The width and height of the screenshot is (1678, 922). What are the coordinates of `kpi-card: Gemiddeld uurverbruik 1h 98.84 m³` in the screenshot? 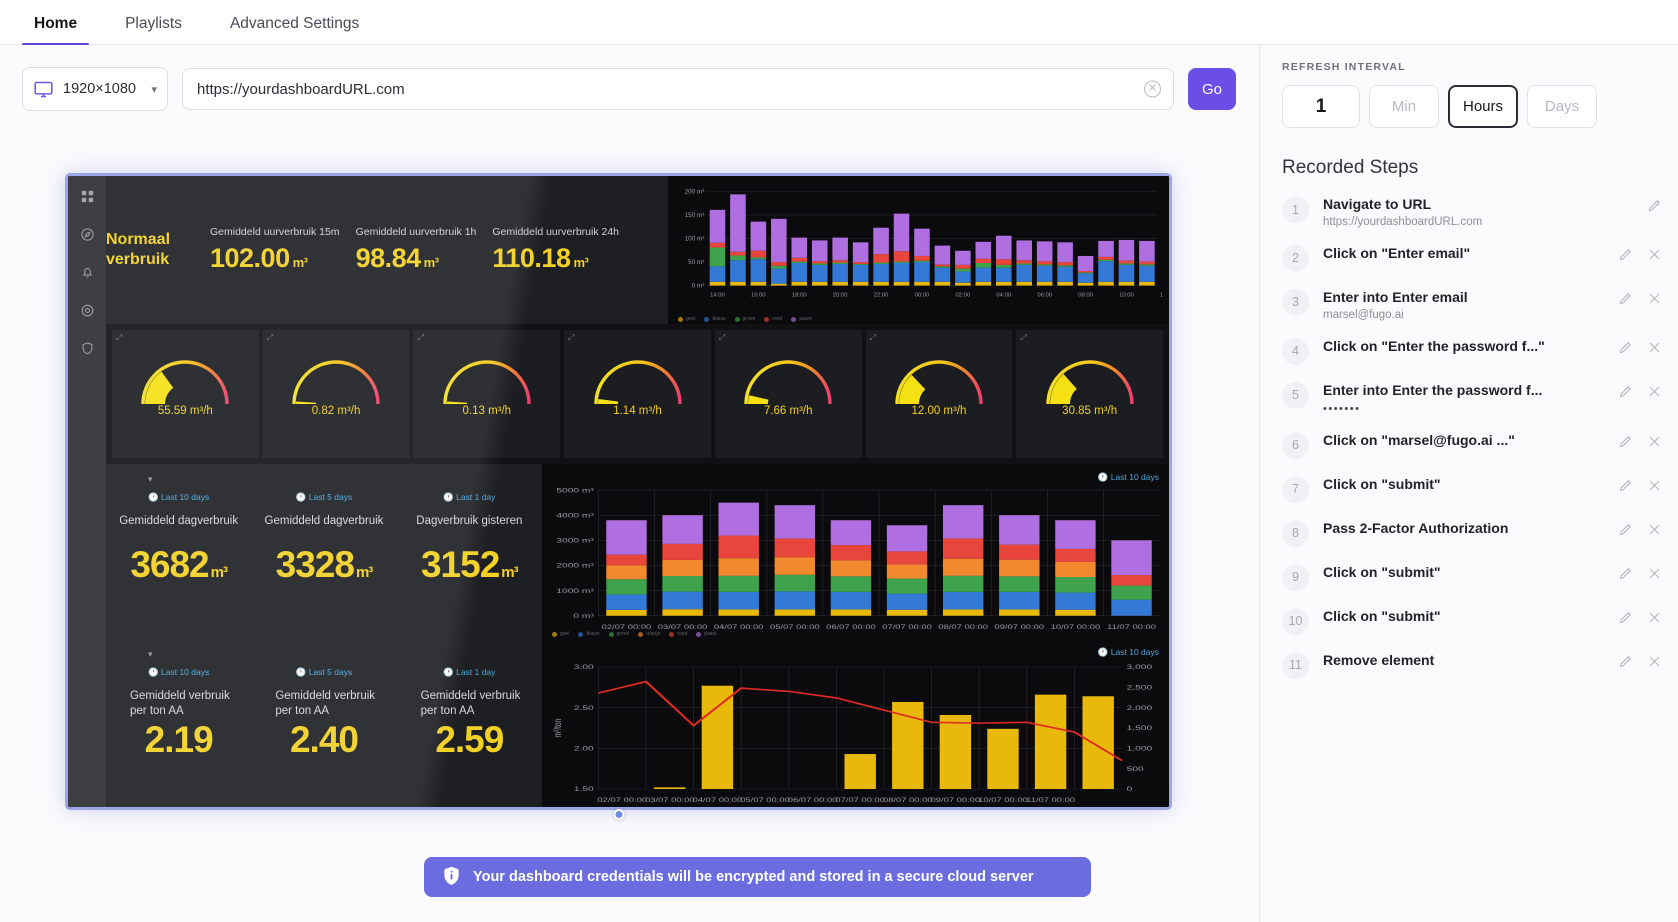 It's located at (416, 249).